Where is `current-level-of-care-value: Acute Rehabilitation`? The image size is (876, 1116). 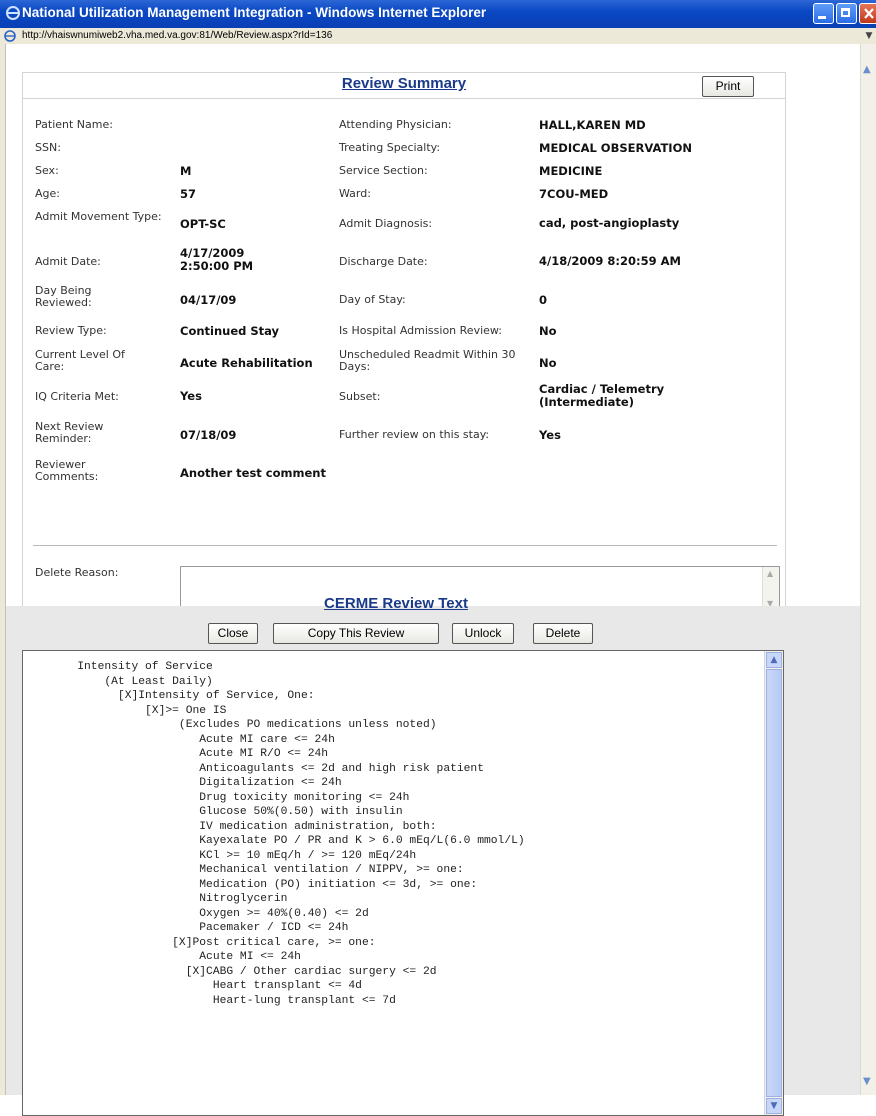
current-level-of-care-value: Acute Rehabilitation is located at coordinates (246, 363).